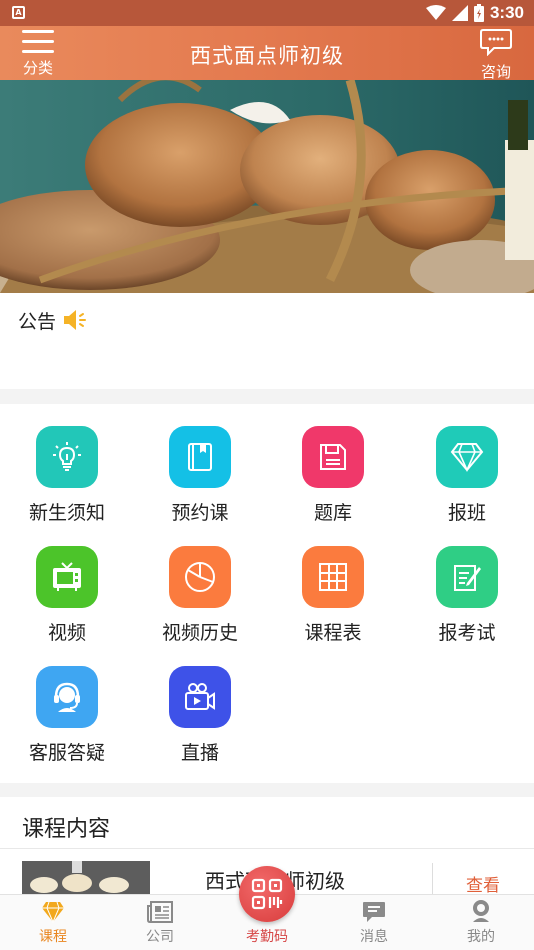 The height and width of the screenshot is (950, 534). I want to click on tab-company: 公司, so click(160, 922).